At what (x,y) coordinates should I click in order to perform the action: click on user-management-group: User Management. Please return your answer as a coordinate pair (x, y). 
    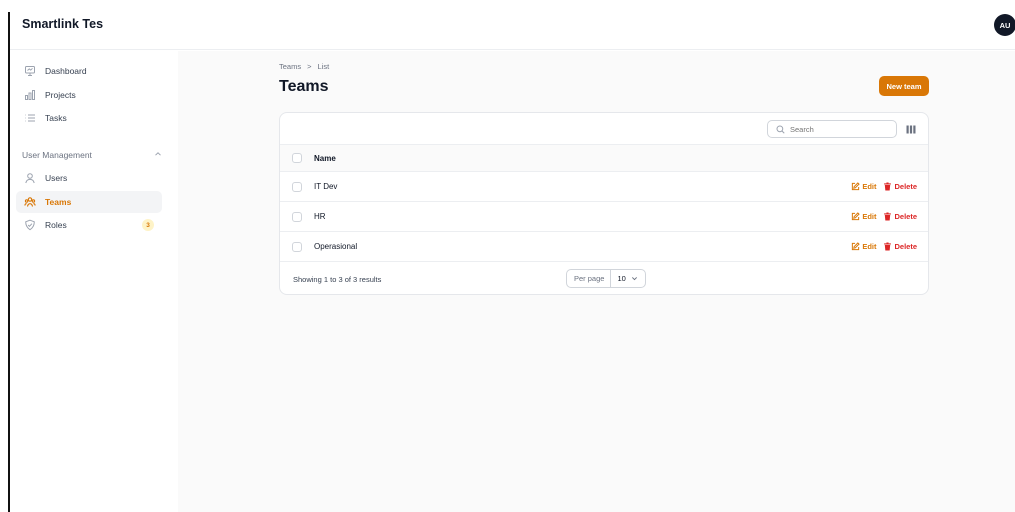
    Looking at the image, I should click on (92, 155).